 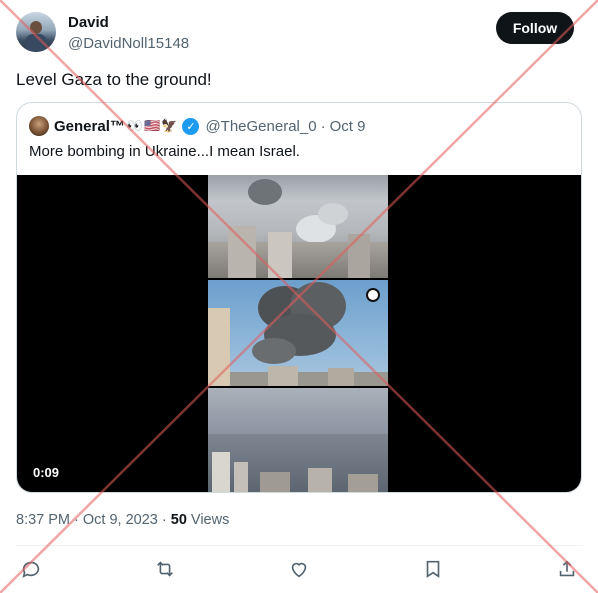 What do you see at coordinates (298, 226) in the screenshot?
I see `video-frame-aerial-smoke` at bounding box center [298, 226].